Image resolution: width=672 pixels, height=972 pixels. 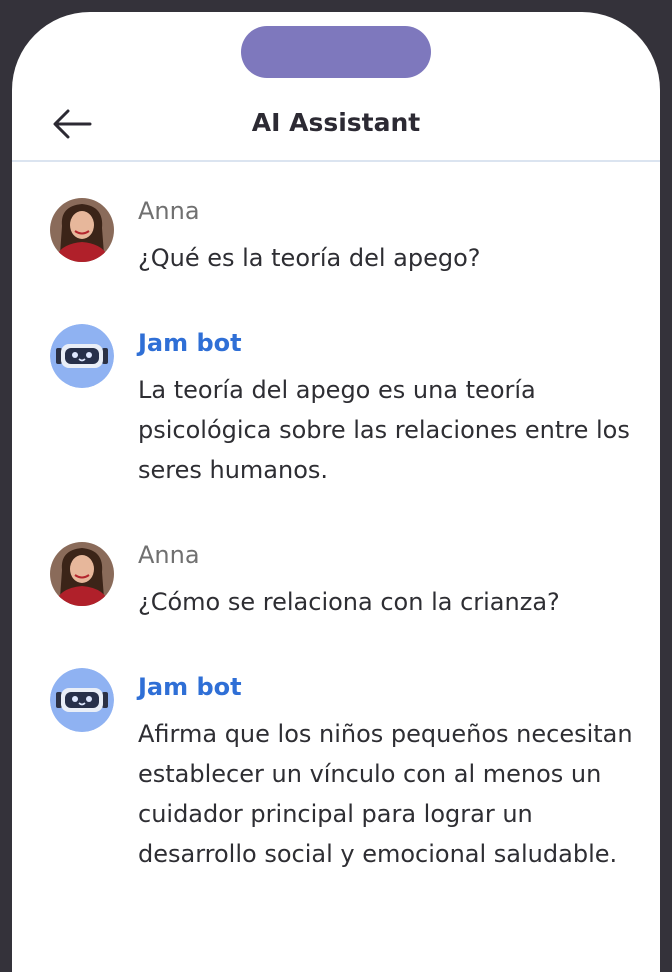 I want to click on chat-header: AI Assistant, so click(x=336, y=127).